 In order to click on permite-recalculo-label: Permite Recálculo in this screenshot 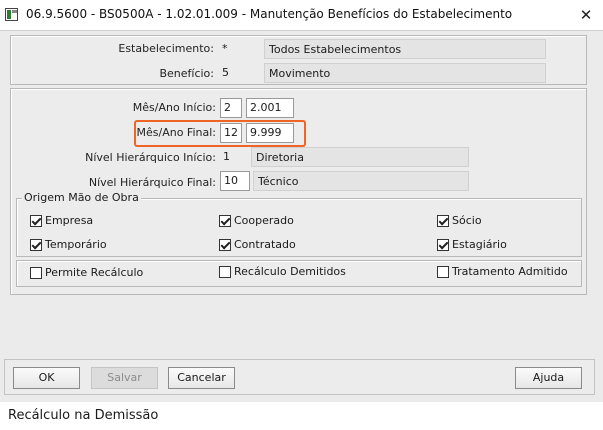, I will do `click(94, 272)`.